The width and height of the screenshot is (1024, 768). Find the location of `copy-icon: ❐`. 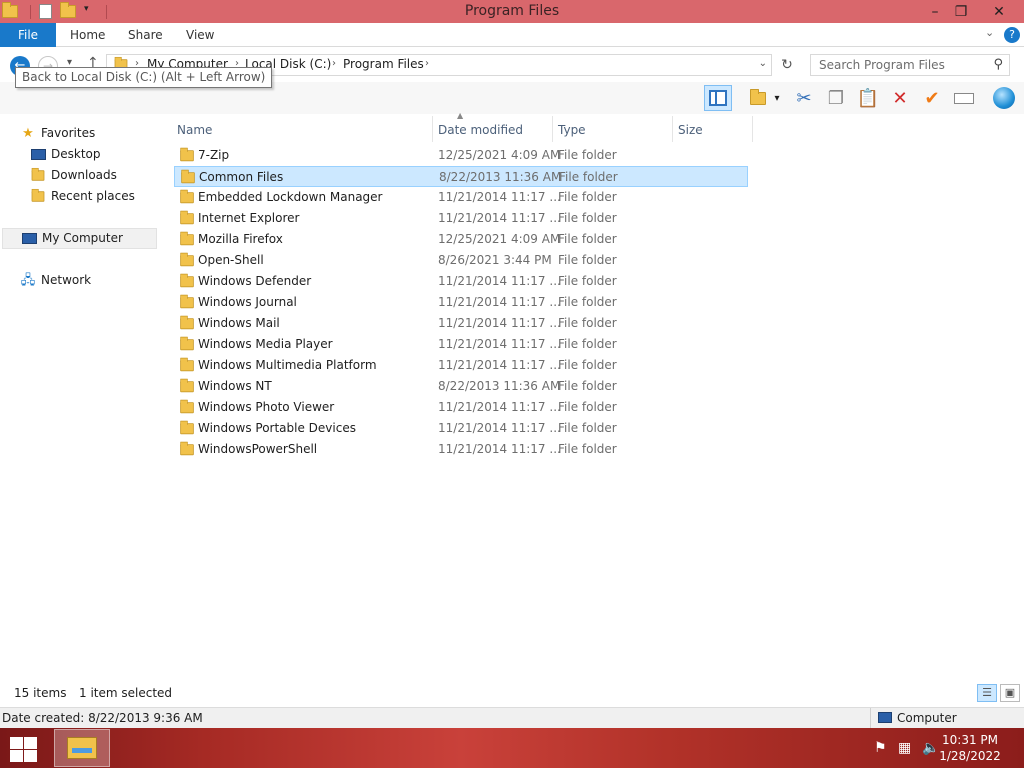

copy-icon: ❐ is located at coordinates (836, 98).